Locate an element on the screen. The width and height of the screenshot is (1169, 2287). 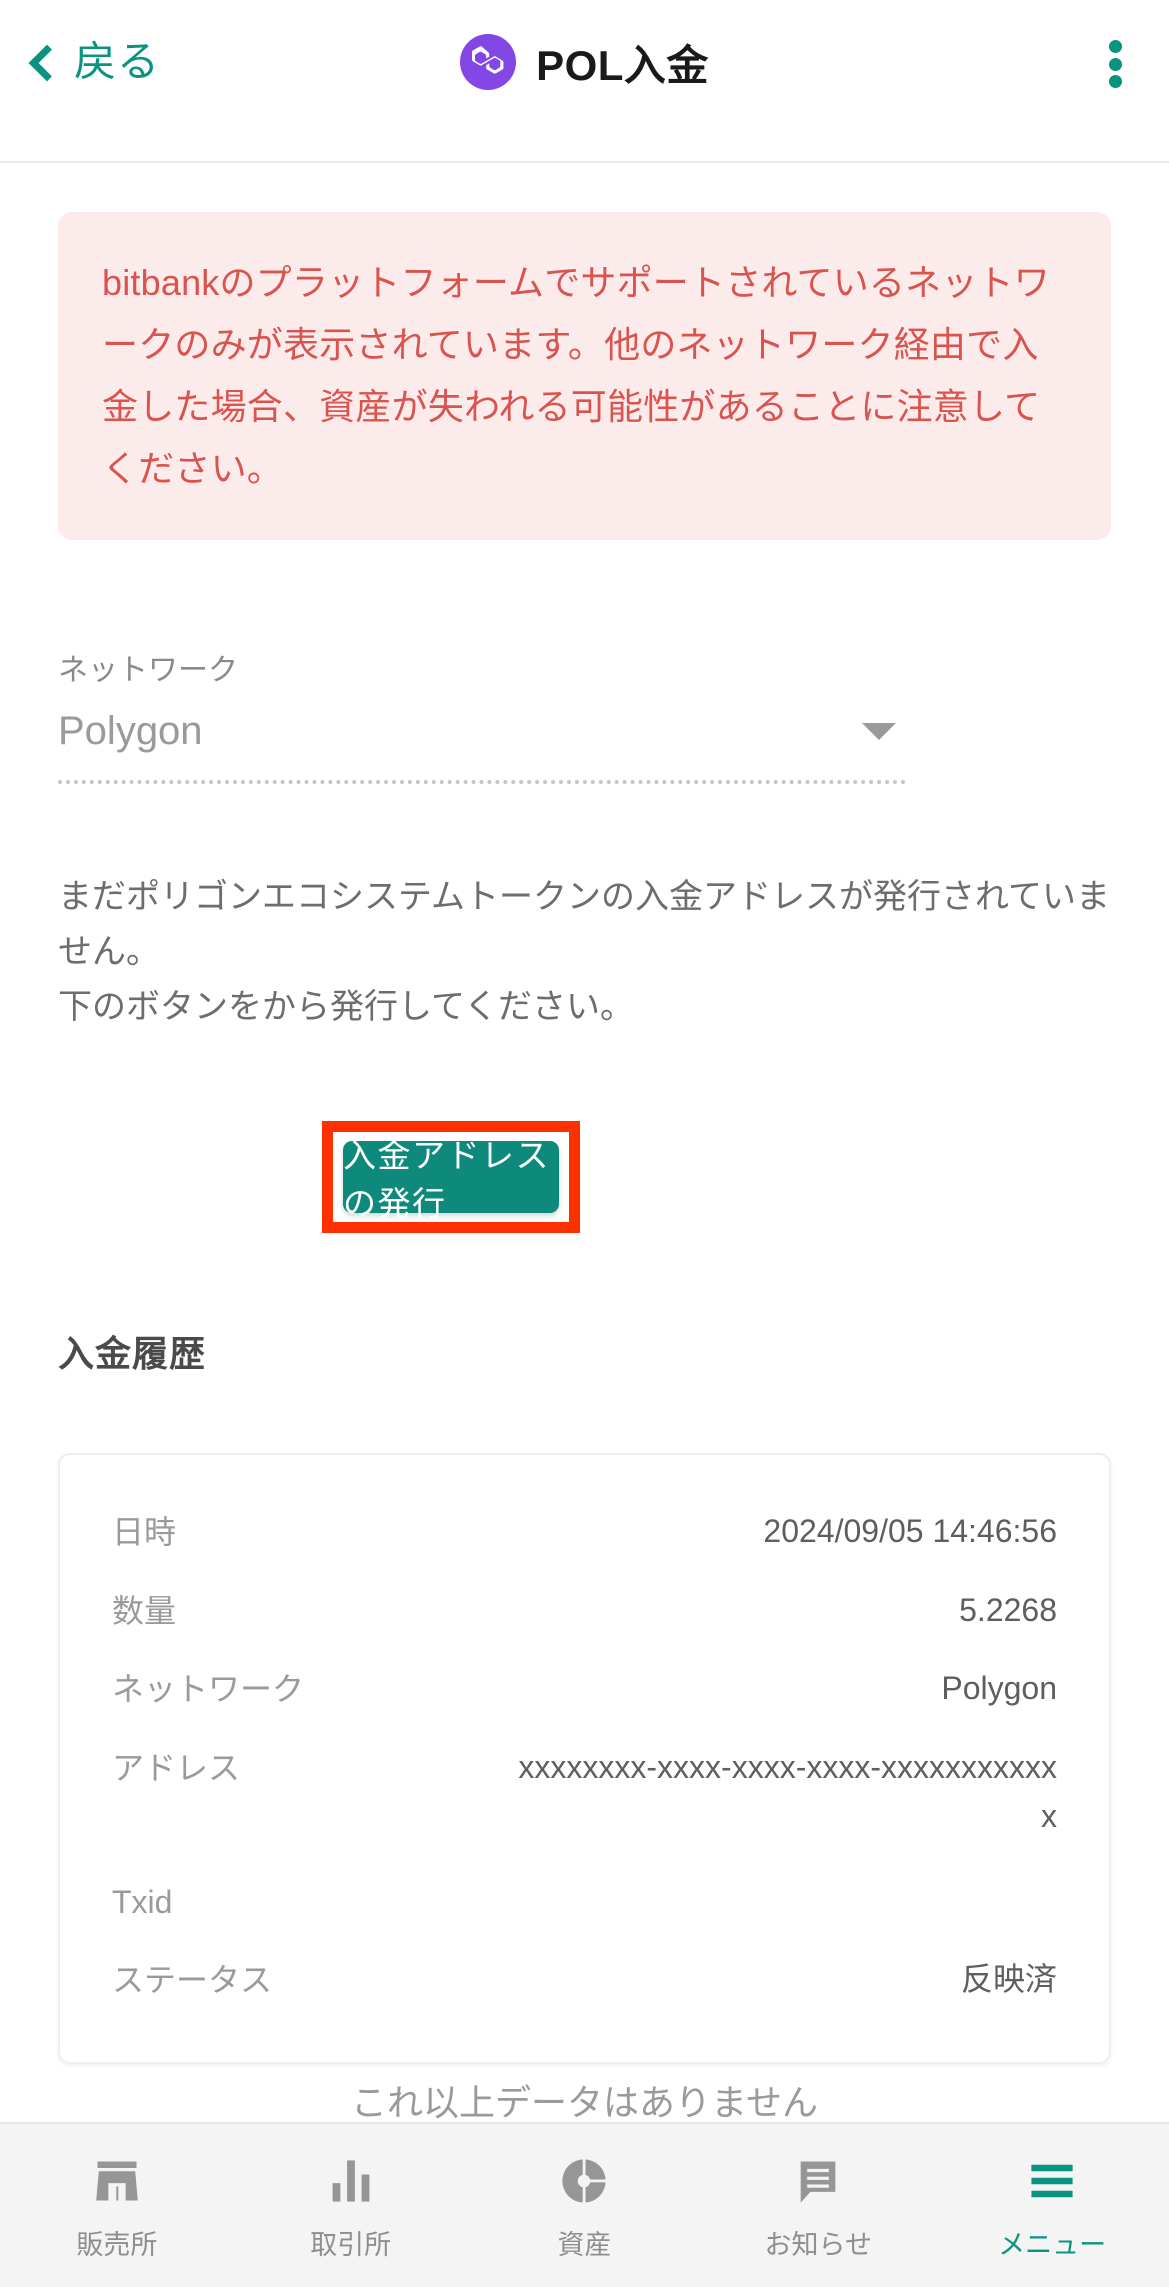
page-title: POL入金 is located at coordinates (622, 65).